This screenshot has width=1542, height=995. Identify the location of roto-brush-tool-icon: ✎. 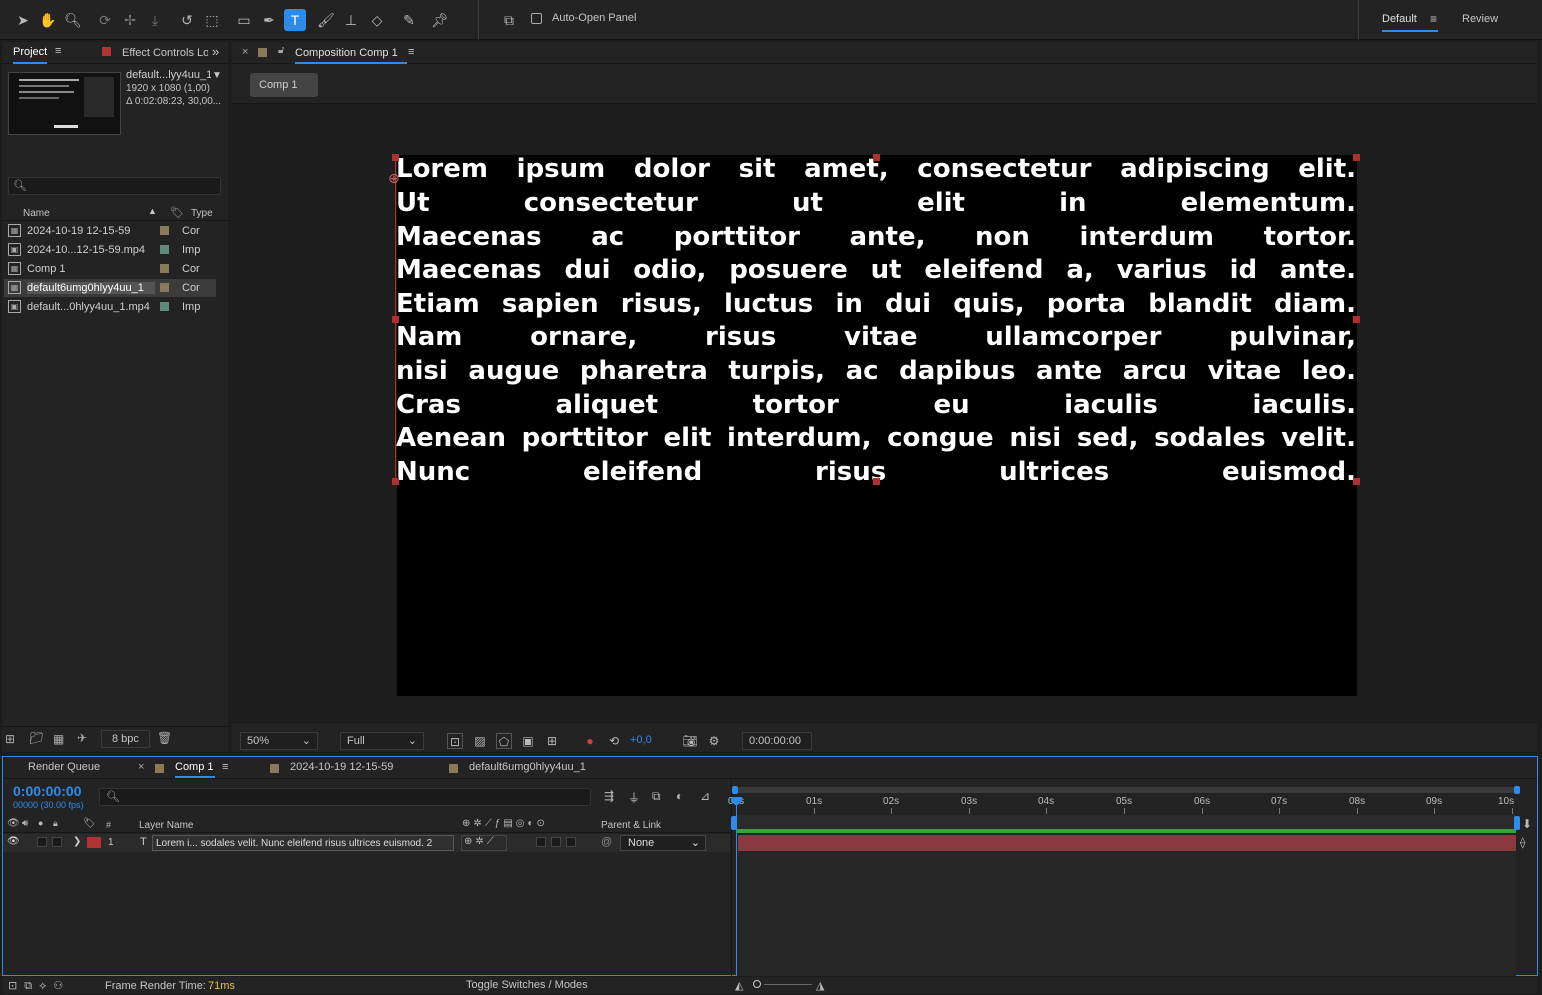
(409, 20).